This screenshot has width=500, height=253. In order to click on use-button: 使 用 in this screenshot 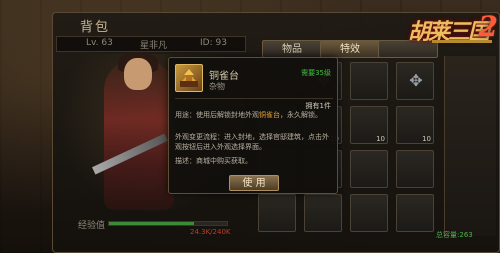, I will do `click(254, 183)`.